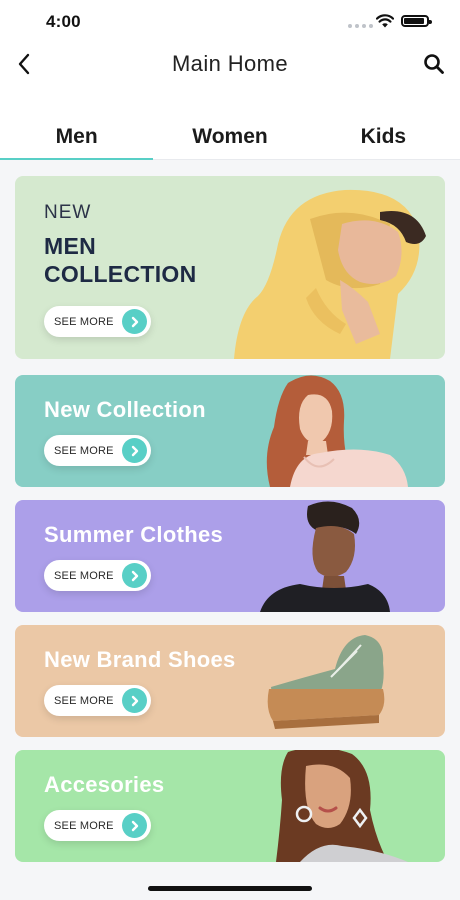 The width and height of the screenshot is (460, 900). I want to click on banner-title: New Brand Shoes, so click(140, 659).